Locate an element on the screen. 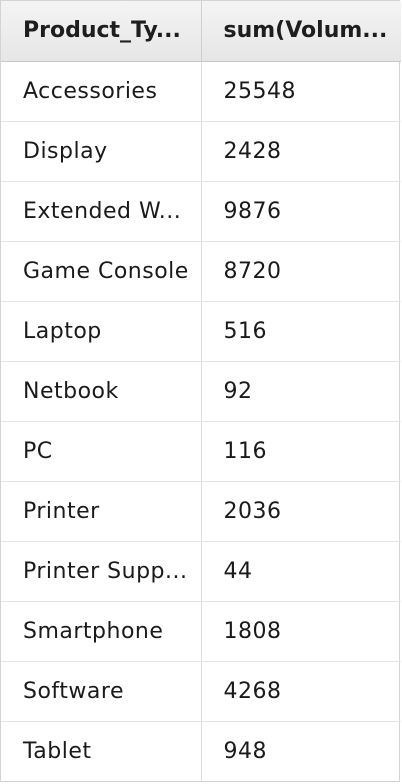 Image resolution: width=402 pixels, height=784 pixels. cell-sum-volume: 516 is located at coordinates (301, 331).